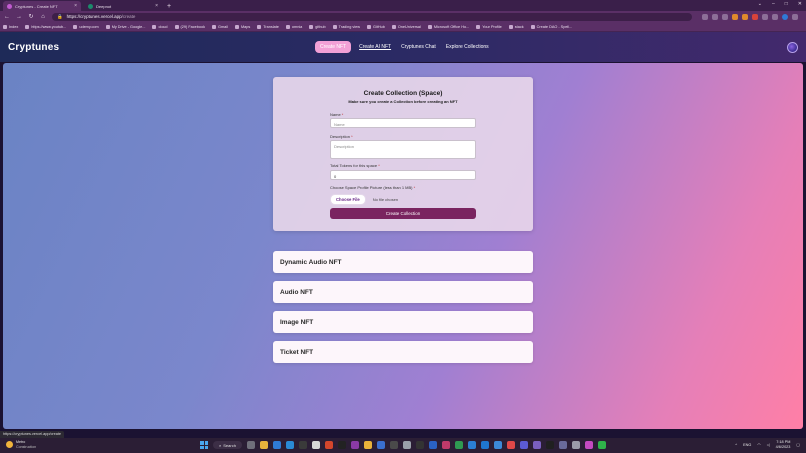 The width and height of the screenshot is (806, 453). What do you see at coordinates (795, 16) in the screenshot?
I see `menu-icon` at bounding box center [795, 16].